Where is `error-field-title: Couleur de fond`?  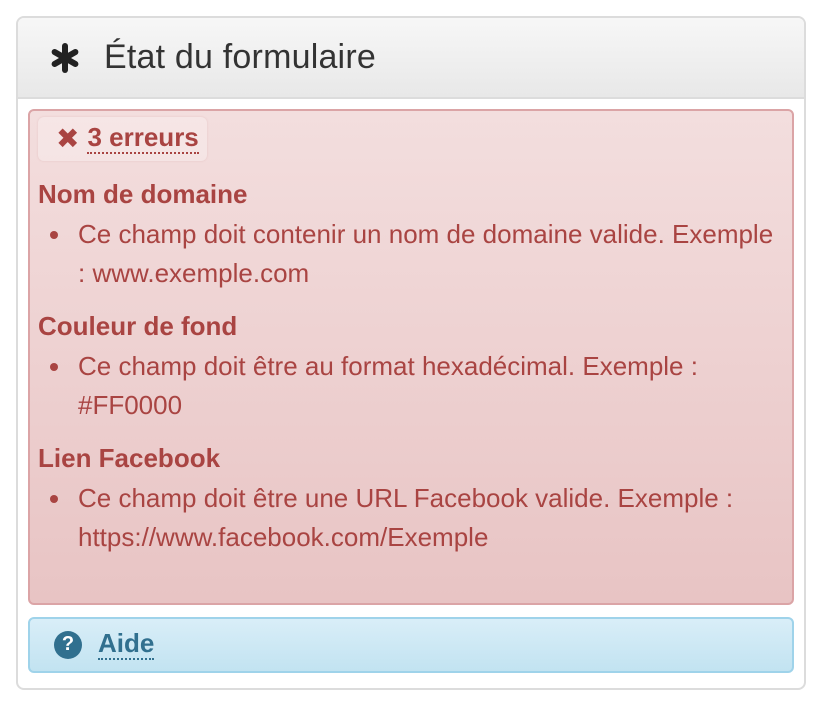 error-field-title: Couleur de fond is located at coordinates (138, 326).